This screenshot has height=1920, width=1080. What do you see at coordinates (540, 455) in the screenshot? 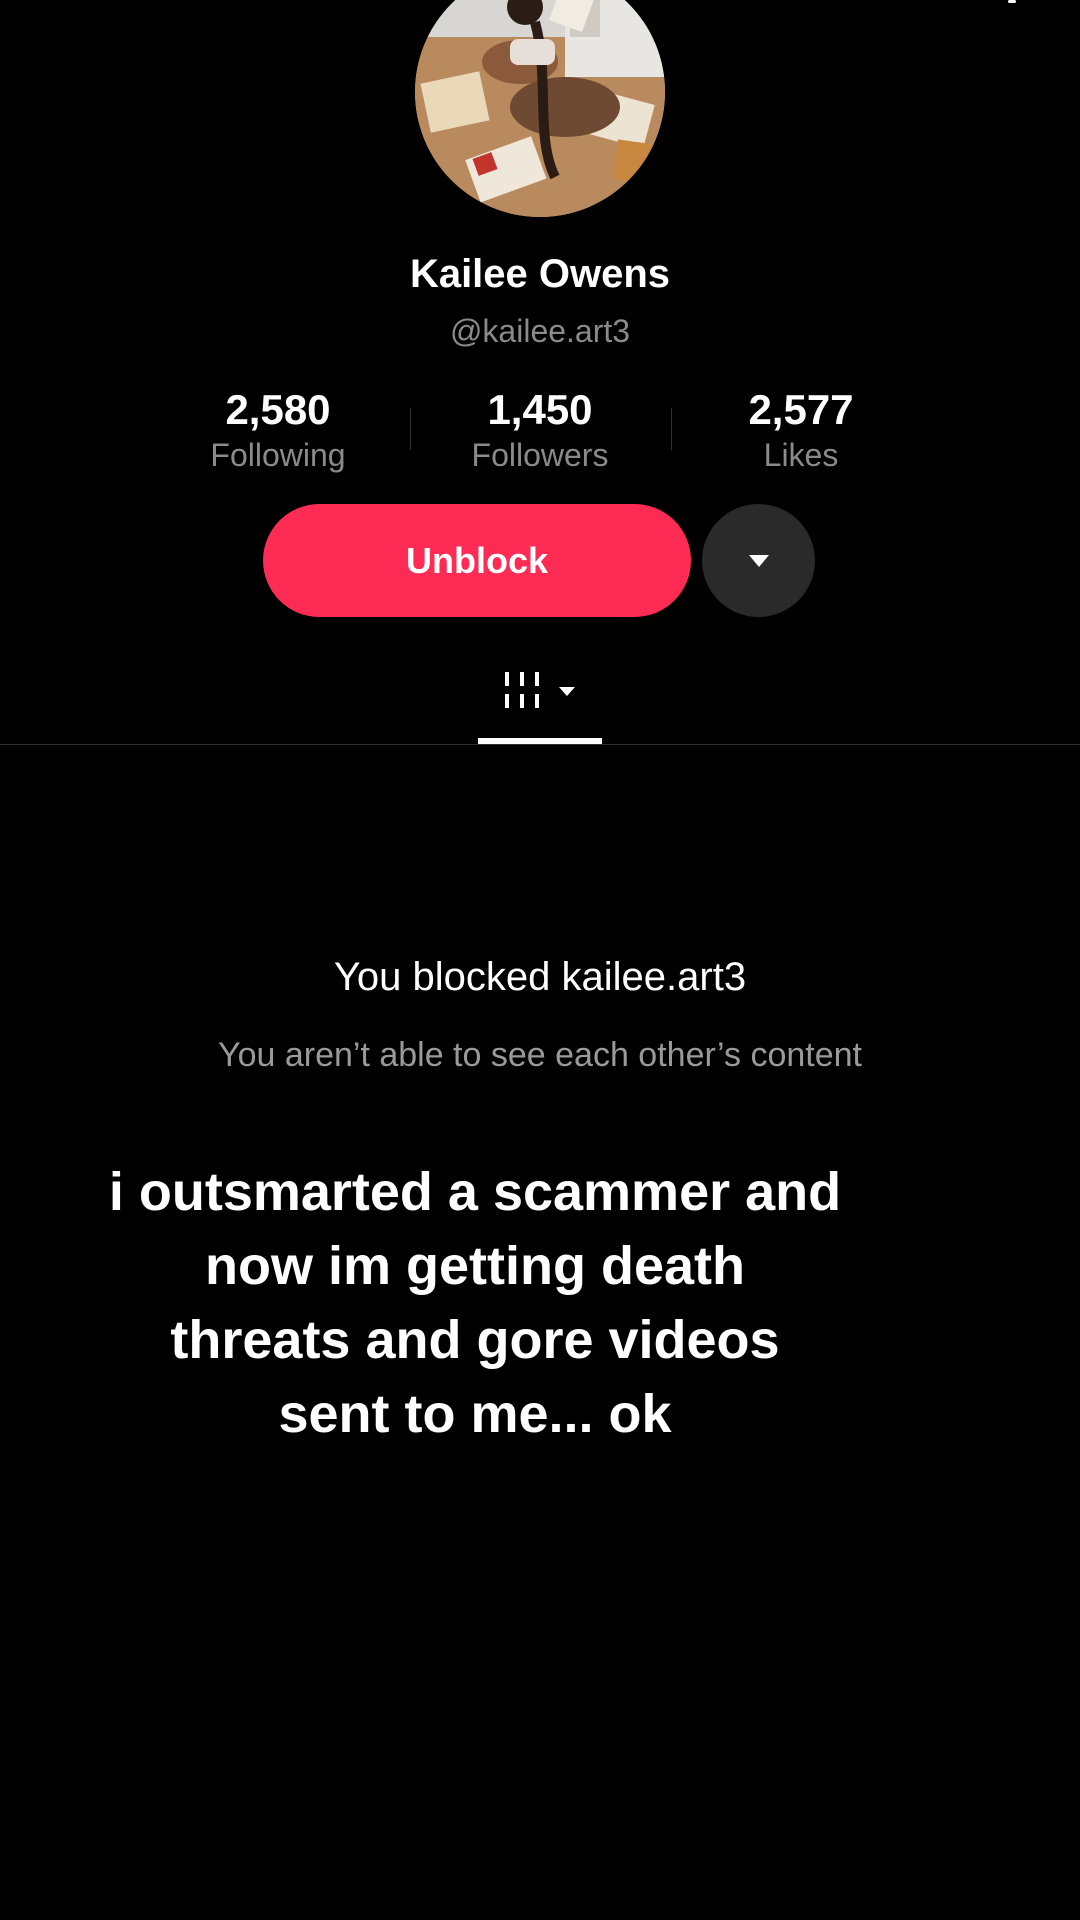
I see `stat-label: Followers` at bounding box center [540, 455].